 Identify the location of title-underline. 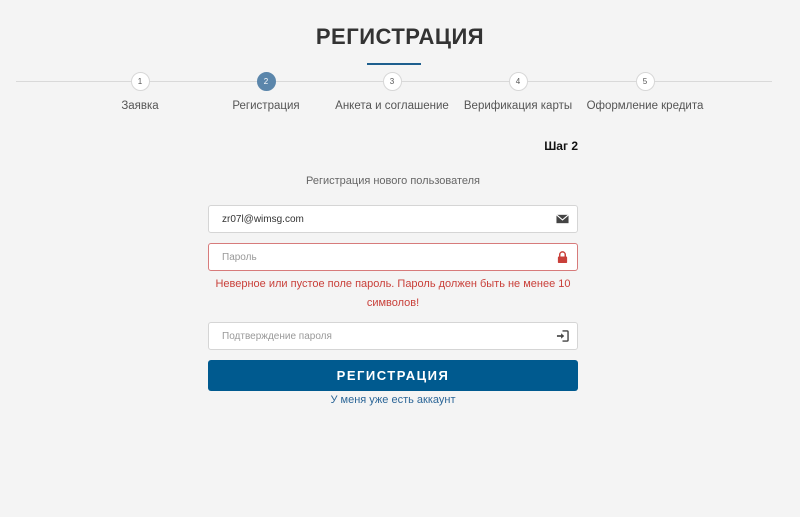
(394, 64).